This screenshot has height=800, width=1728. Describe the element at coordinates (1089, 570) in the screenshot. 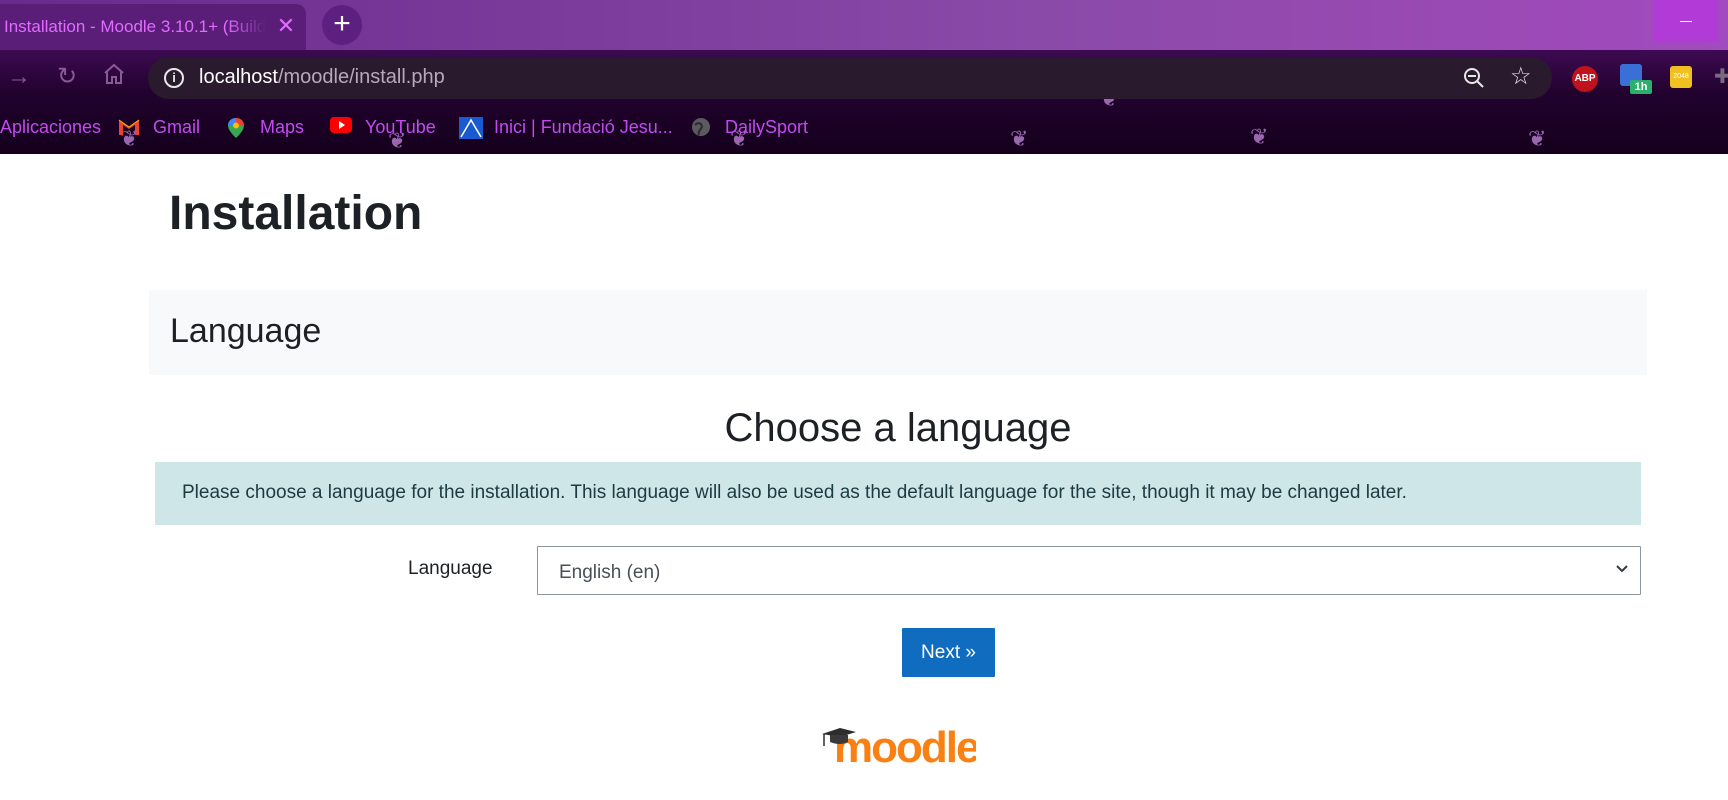

I see `language-select: English (en)` at that location.